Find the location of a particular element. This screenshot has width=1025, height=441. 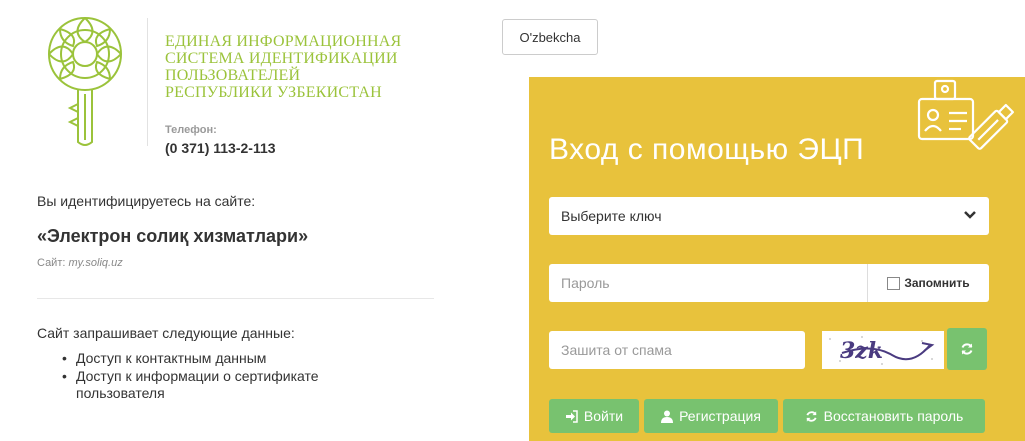

sign-in-icon is located at coordinates (571, 416).